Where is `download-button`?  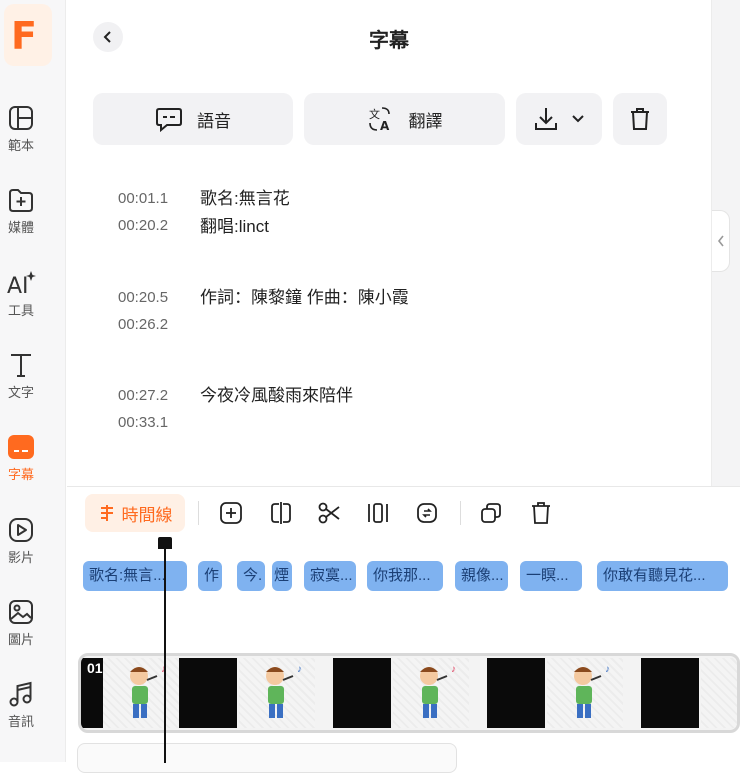 download-button is located at coordinates (559, 119).